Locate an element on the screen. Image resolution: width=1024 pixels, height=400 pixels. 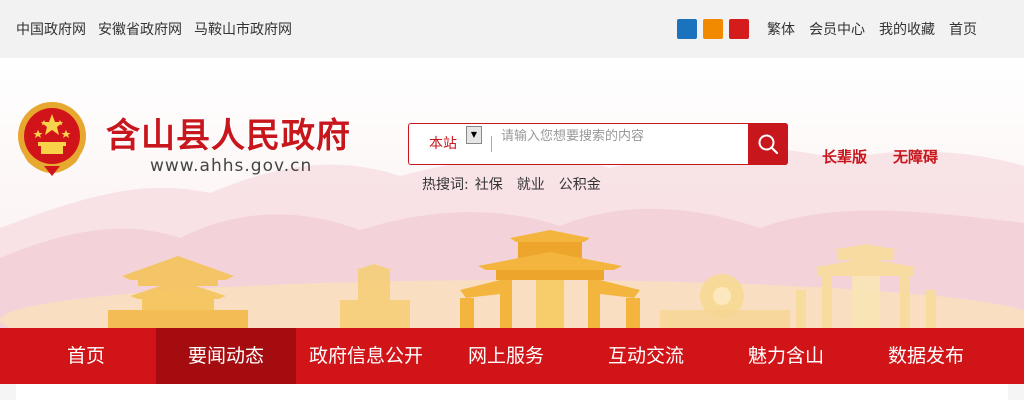
nav-home: 首页 is located at coordinates (86, 356).